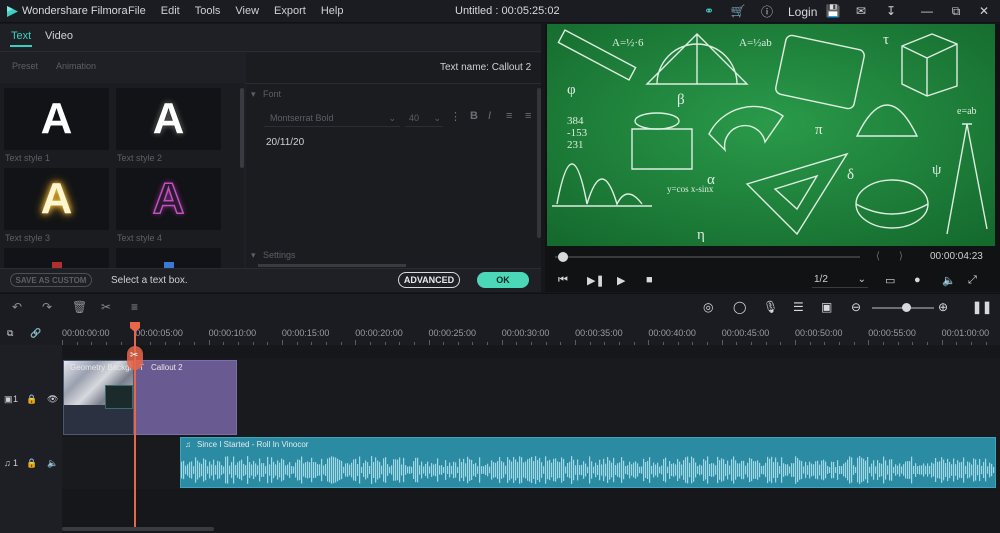  Describe the element at coordinates (901, 256) in the screenshot. I see `mark-out-icon: ⟩` at that location.